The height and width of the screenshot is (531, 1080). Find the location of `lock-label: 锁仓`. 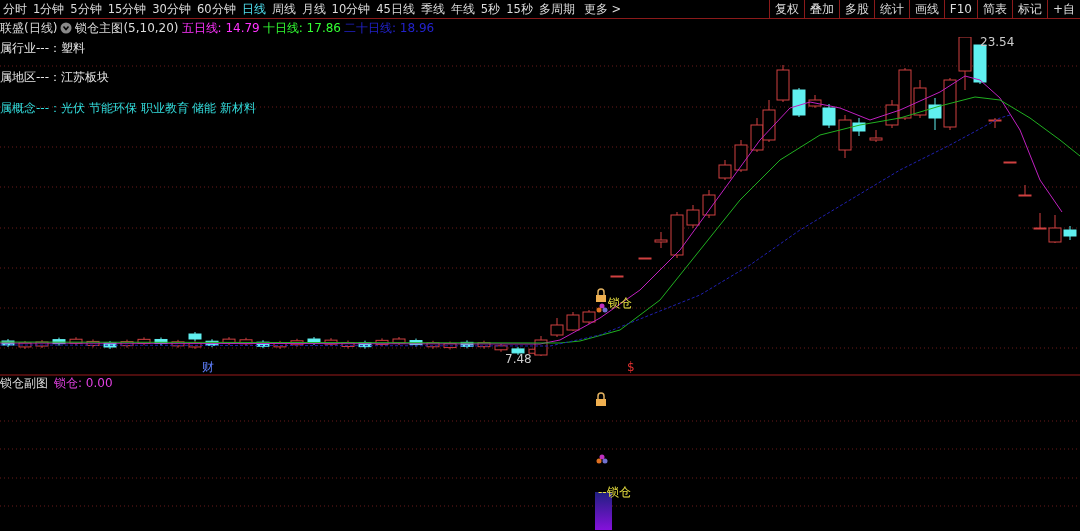

lock-label: 锁仓 is located at coordinates (620, 303).